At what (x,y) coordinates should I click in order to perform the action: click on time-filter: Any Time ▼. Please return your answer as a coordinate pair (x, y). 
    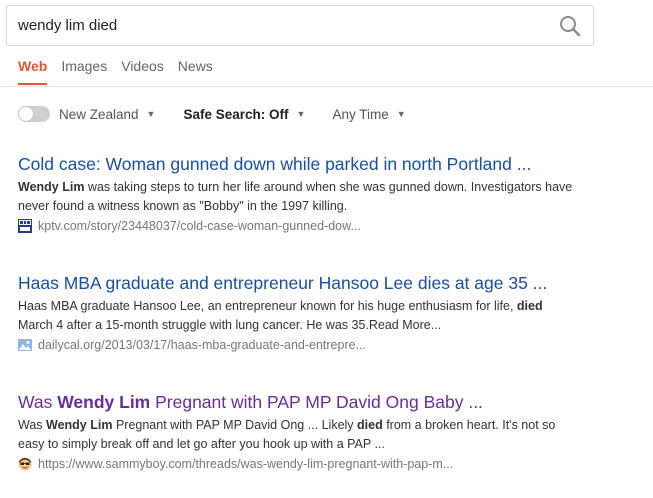
    Looking at the image, I should click on (368, 114).